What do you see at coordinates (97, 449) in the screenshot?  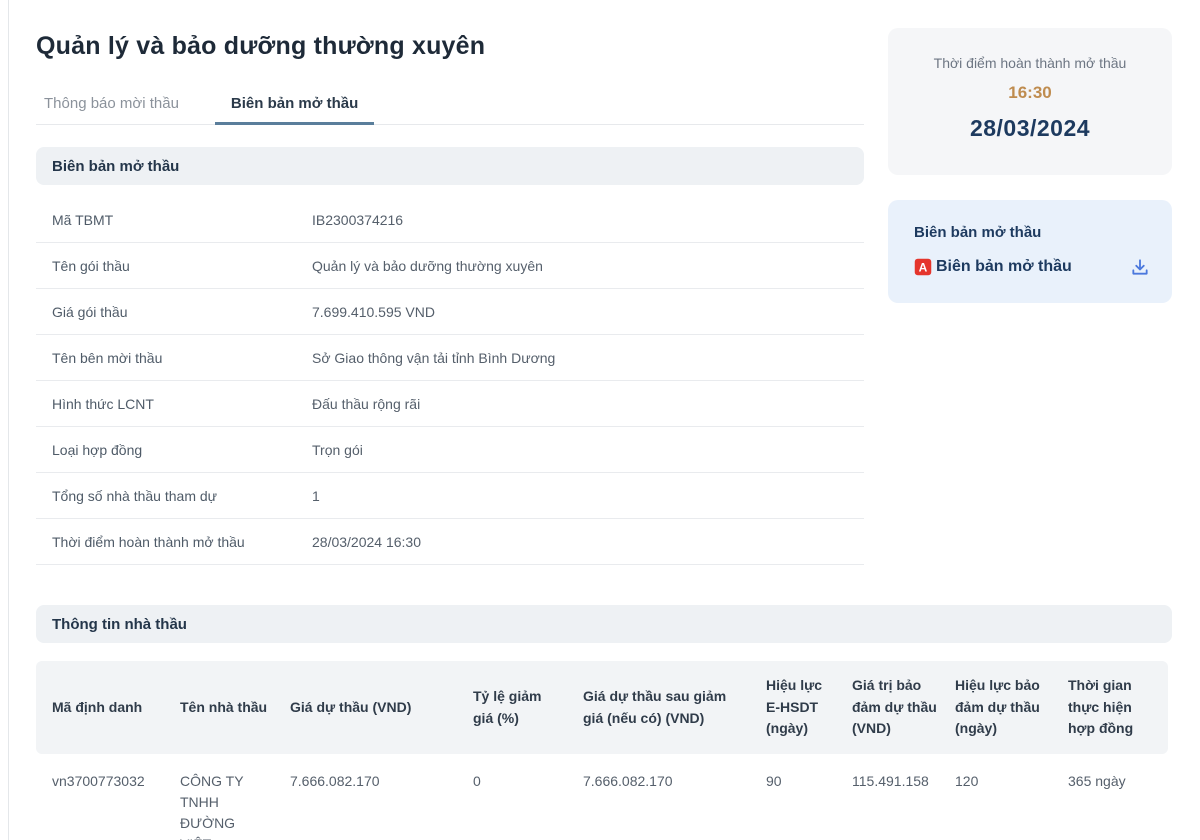 I see `detail-label: Loại hợp đồng` at bounding box center [97, 449].